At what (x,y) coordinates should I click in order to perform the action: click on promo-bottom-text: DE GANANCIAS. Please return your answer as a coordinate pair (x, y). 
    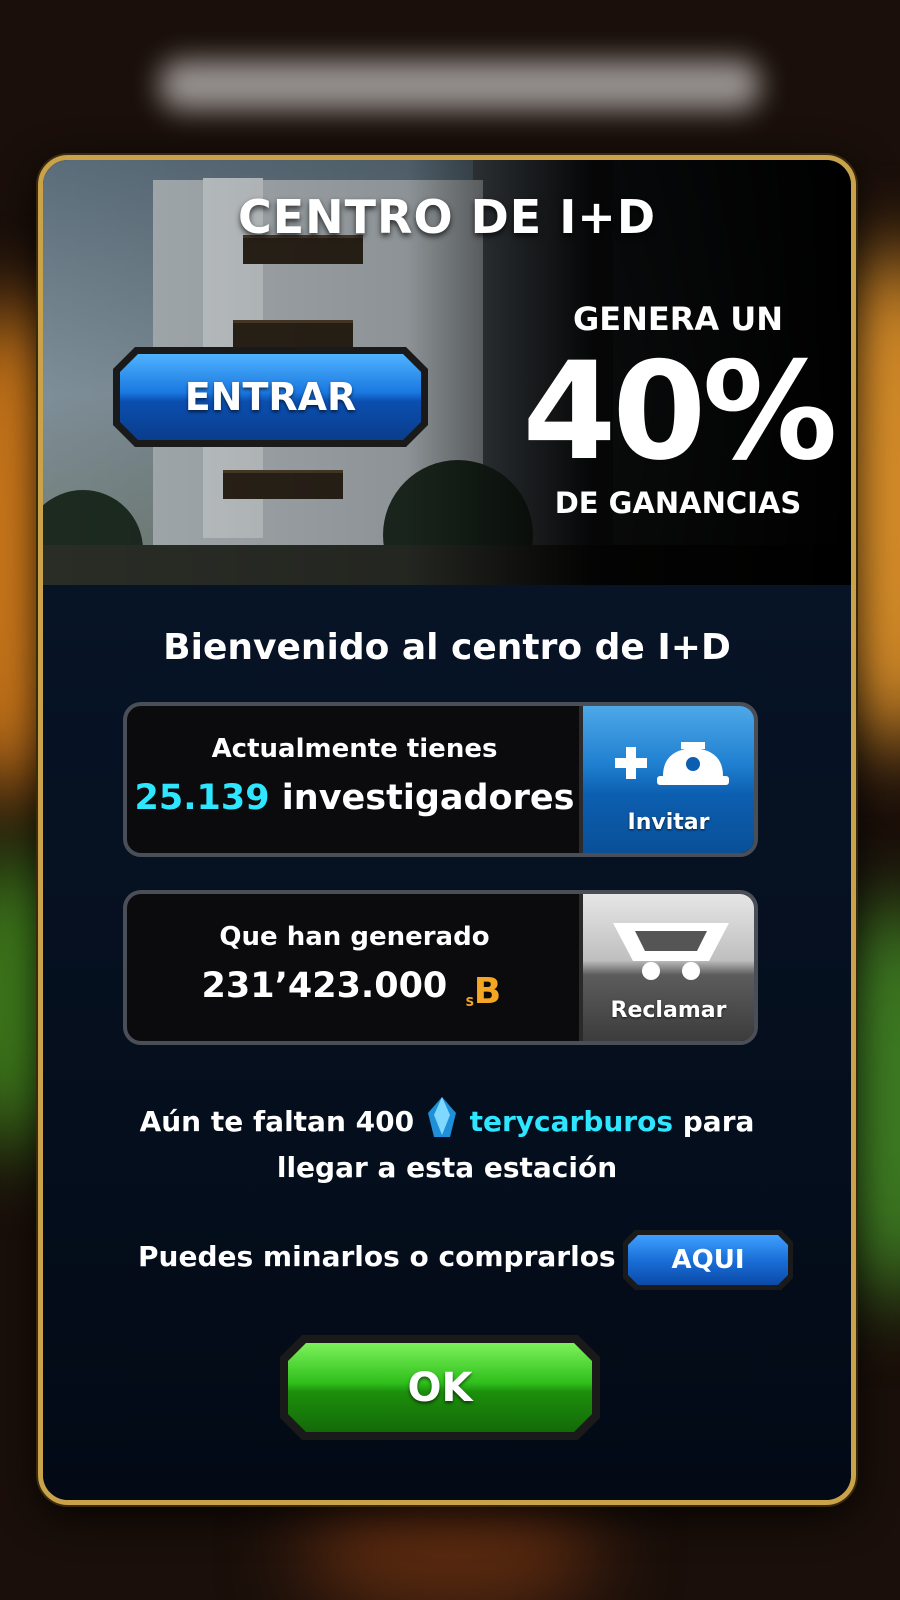
    Looking at the image, I should click on (678, 503).